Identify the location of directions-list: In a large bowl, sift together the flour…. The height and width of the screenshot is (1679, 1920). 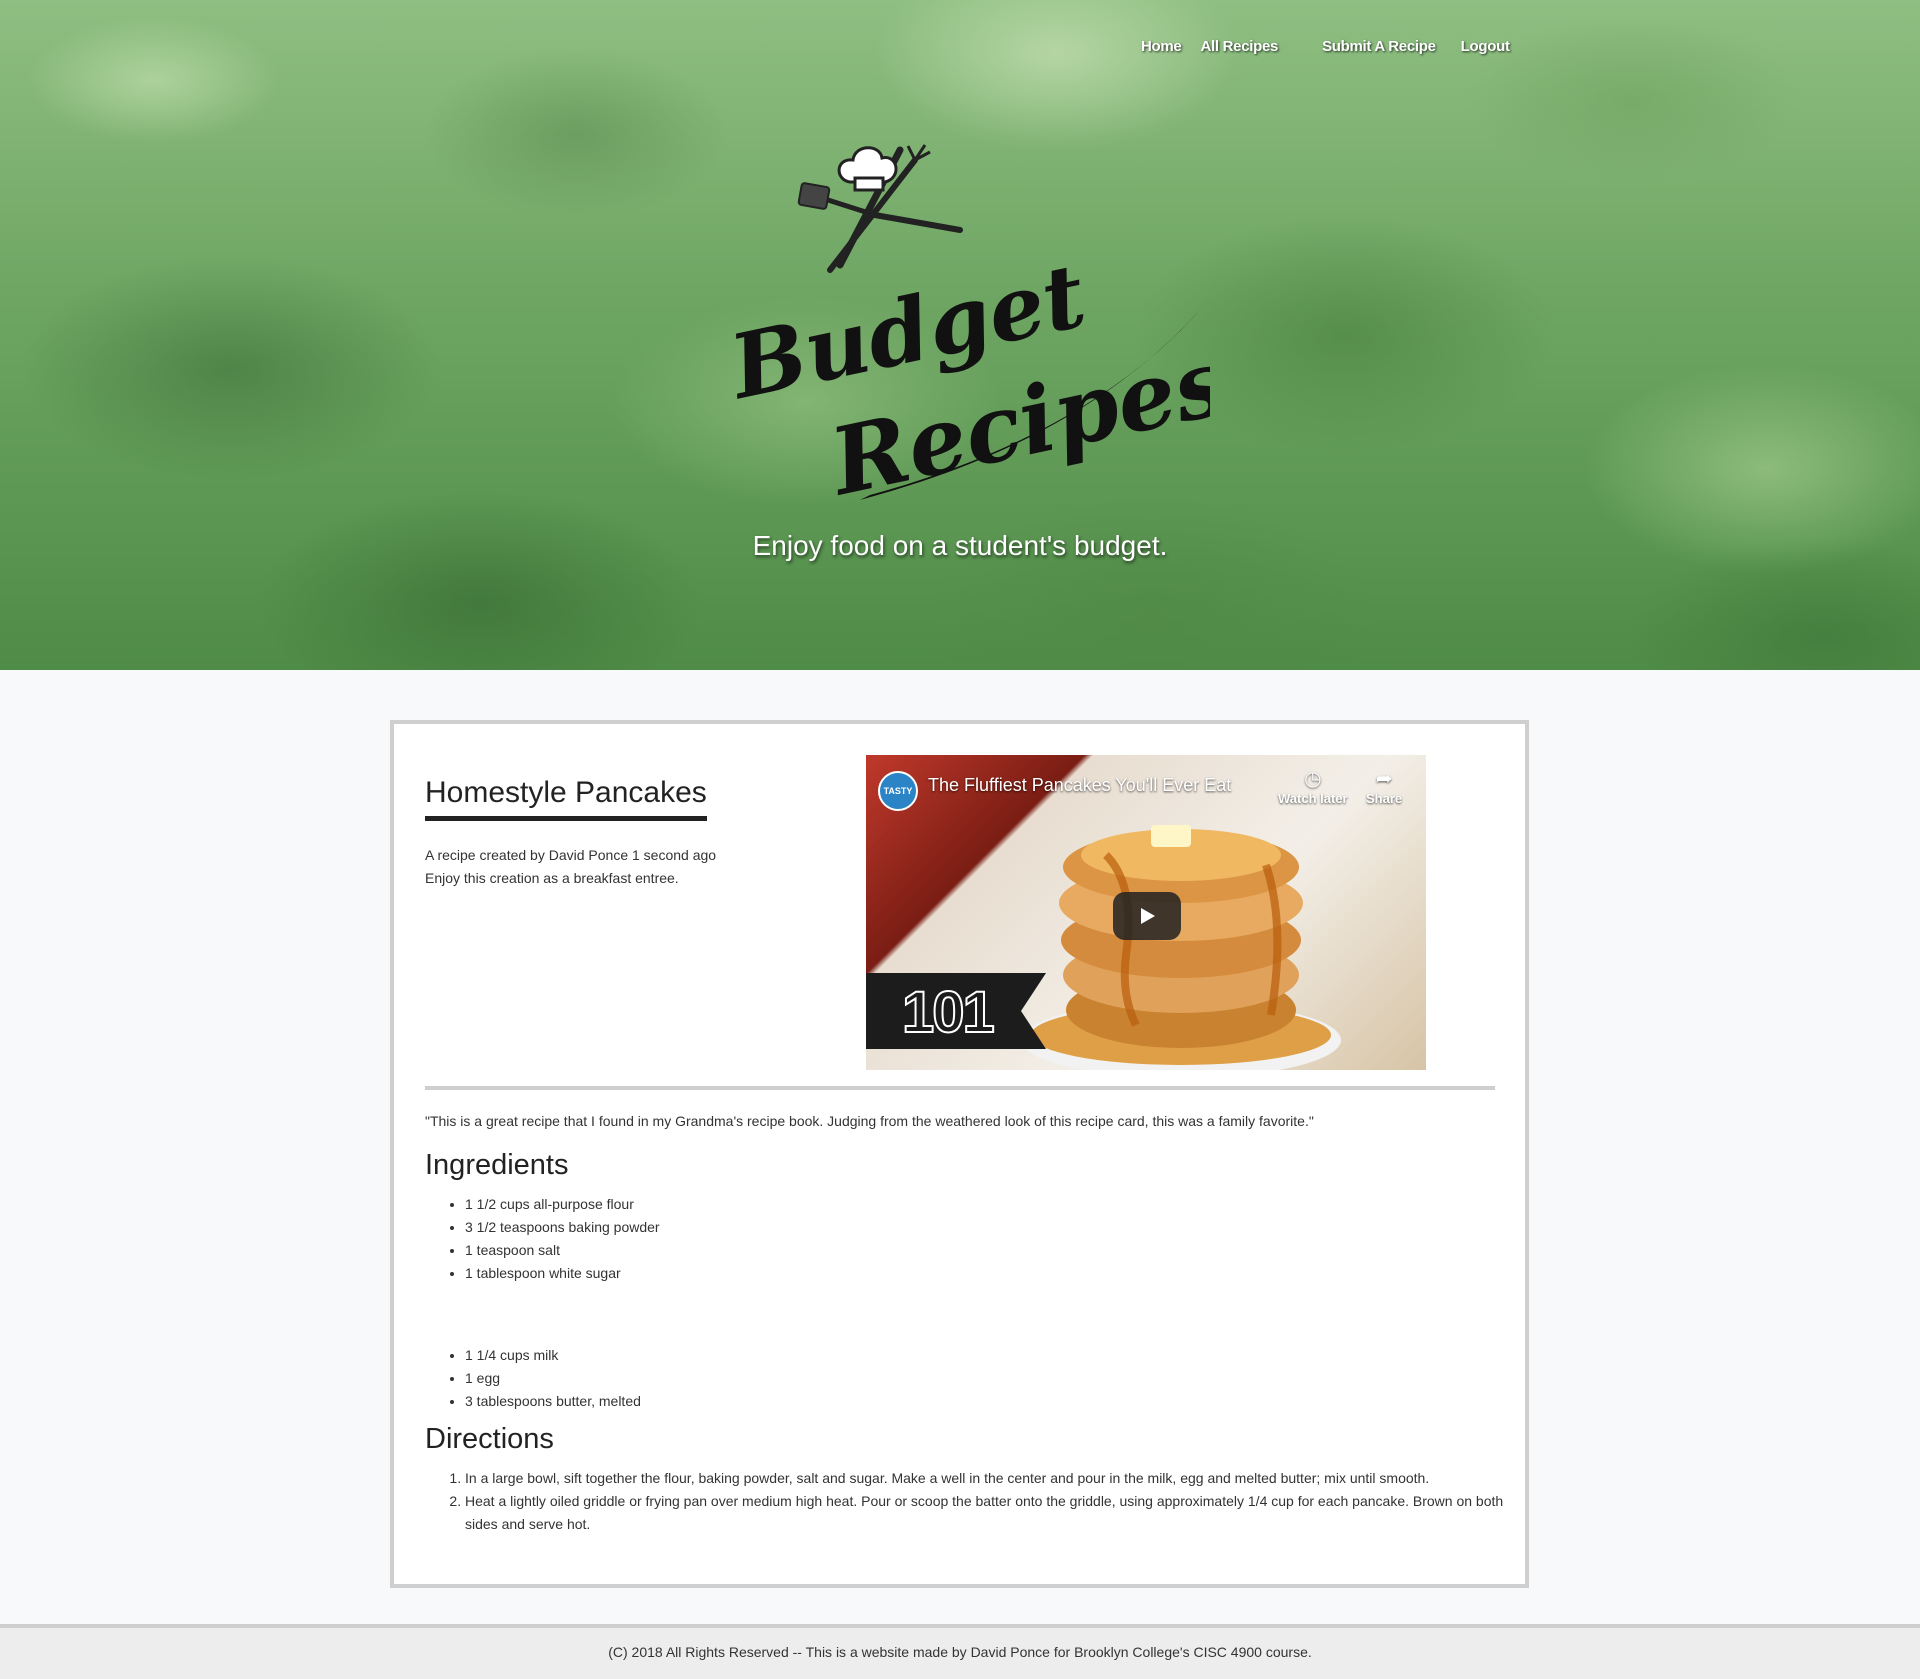
(965, 1501).